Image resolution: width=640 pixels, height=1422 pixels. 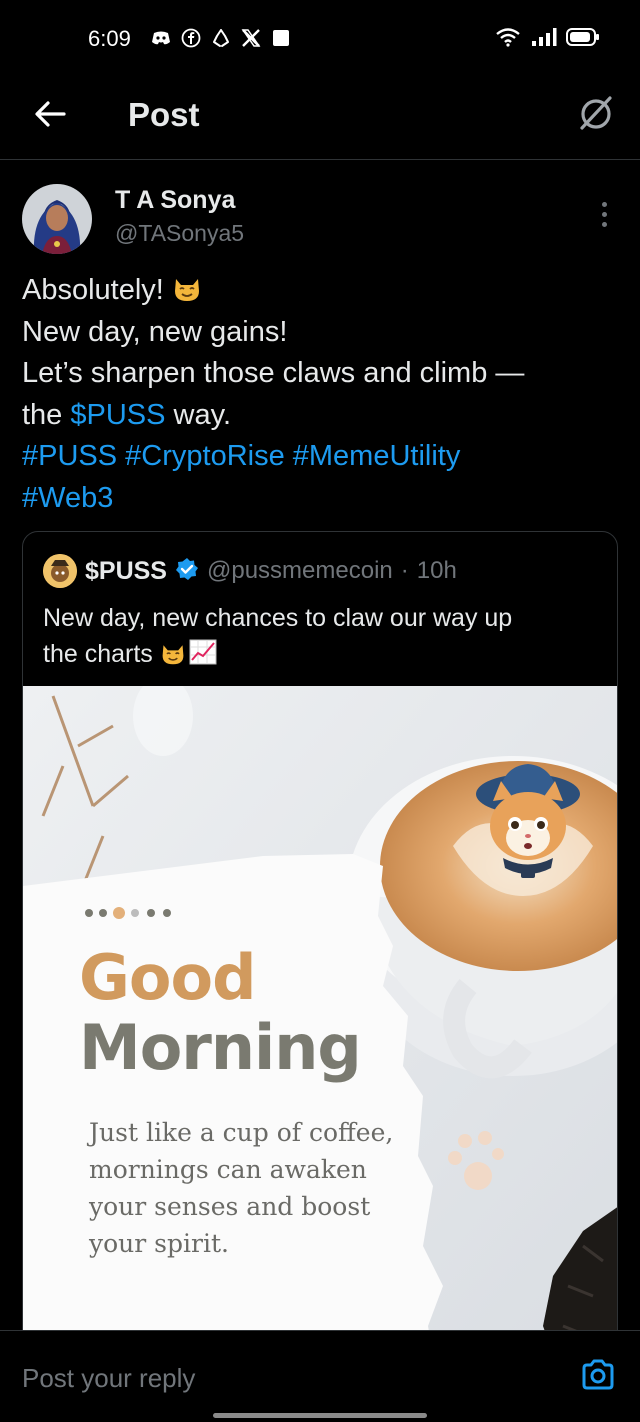 What do you see at coordinates (187, 571) in the screenshot?
I see `verified-badge-icon` at bounding box center [187, 571].